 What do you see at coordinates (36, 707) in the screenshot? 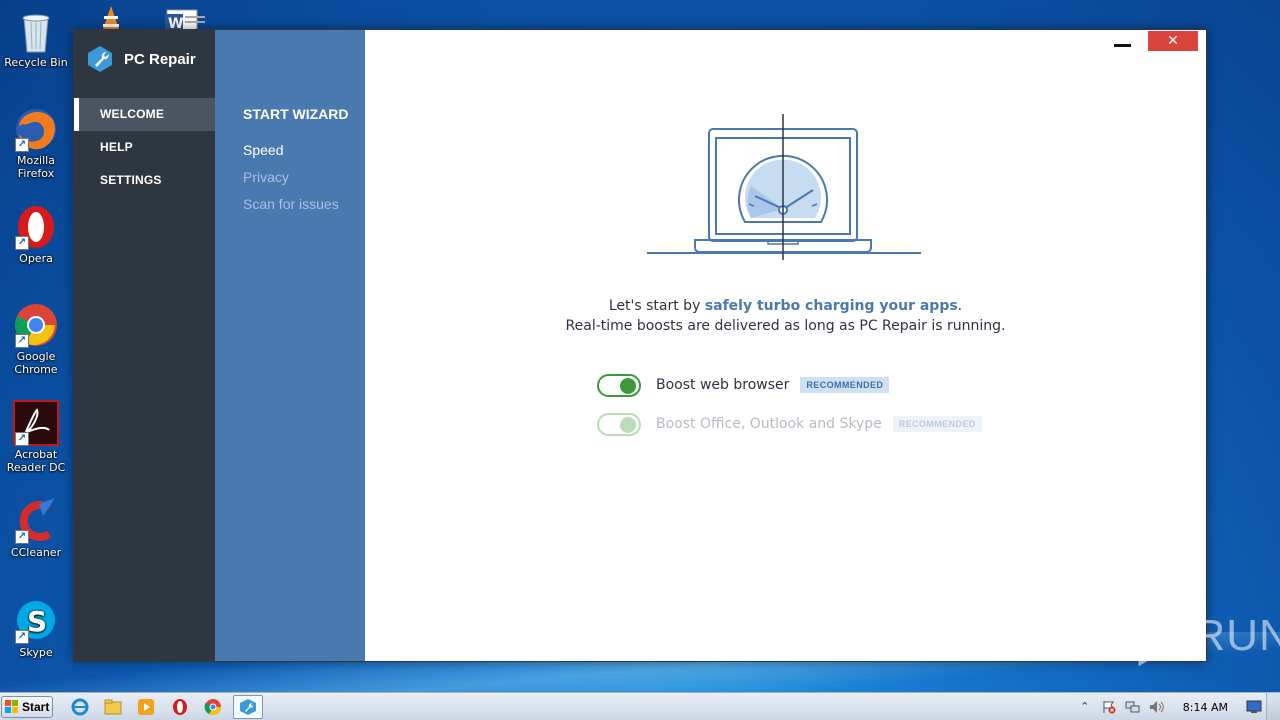
I see `start-label: Start` at bounding box center [36, 707].